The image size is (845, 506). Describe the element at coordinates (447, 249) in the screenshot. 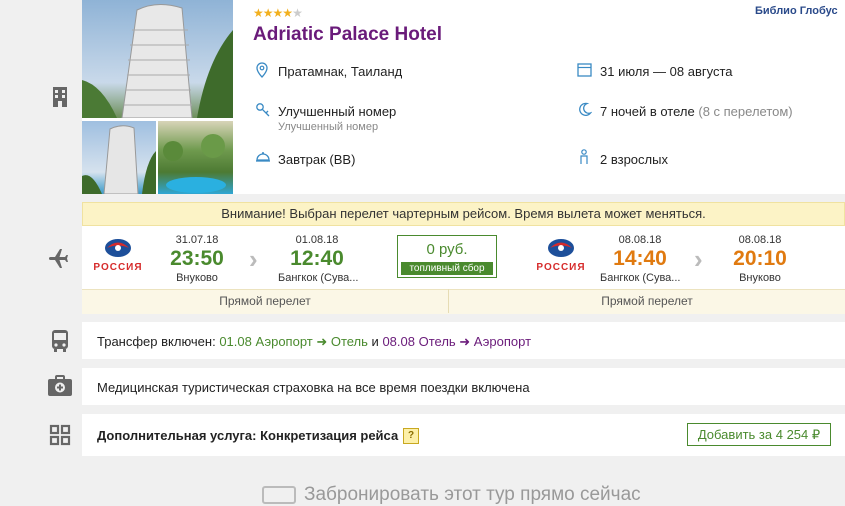

I see `fuel-price: 0 руб.` at that location.